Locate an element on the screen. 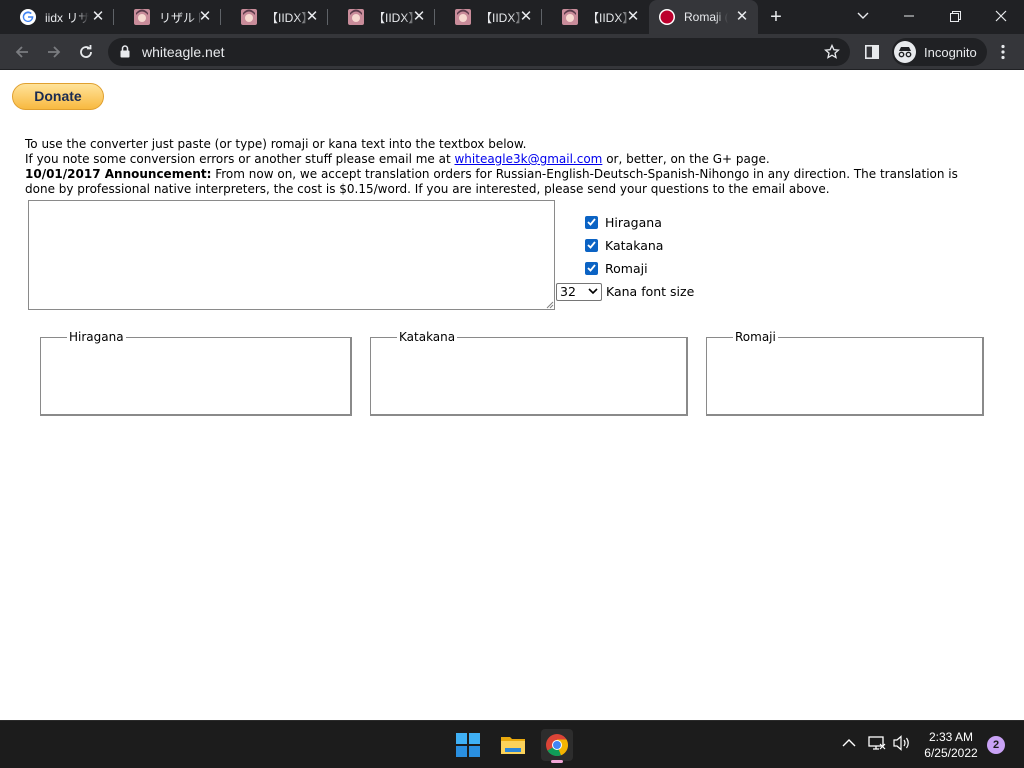 This screenshot has height=768, width=1024. profile-label: Incognito is located at coordinates (950, 52).